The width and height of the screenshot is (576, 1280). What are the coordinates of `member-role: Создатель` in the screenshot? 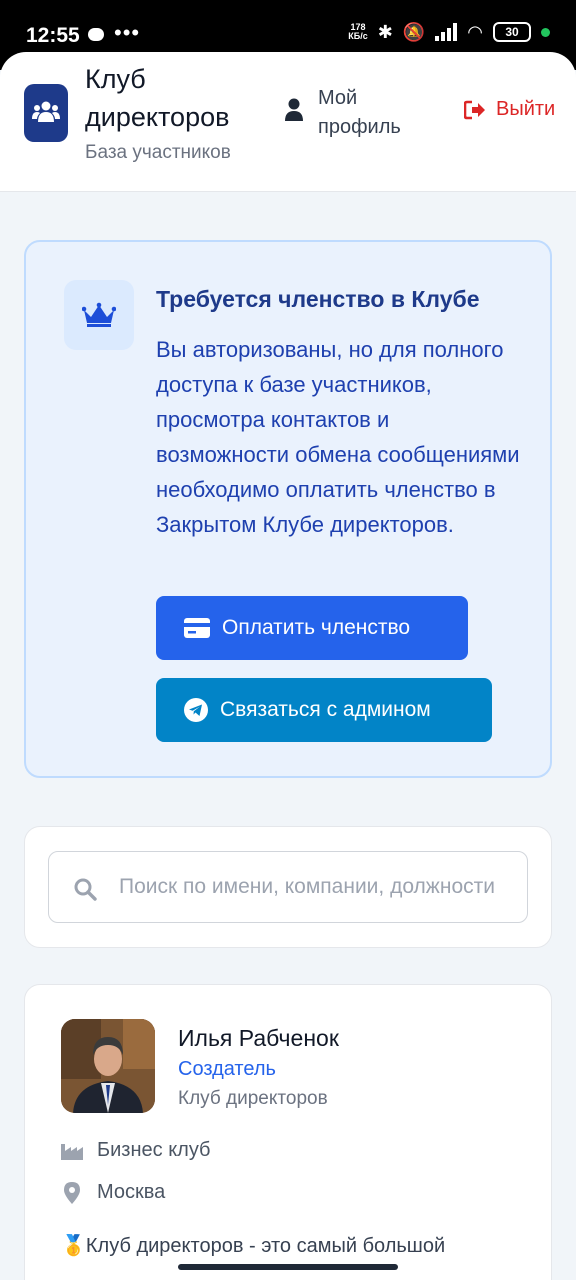 It's located at (227, 1069).